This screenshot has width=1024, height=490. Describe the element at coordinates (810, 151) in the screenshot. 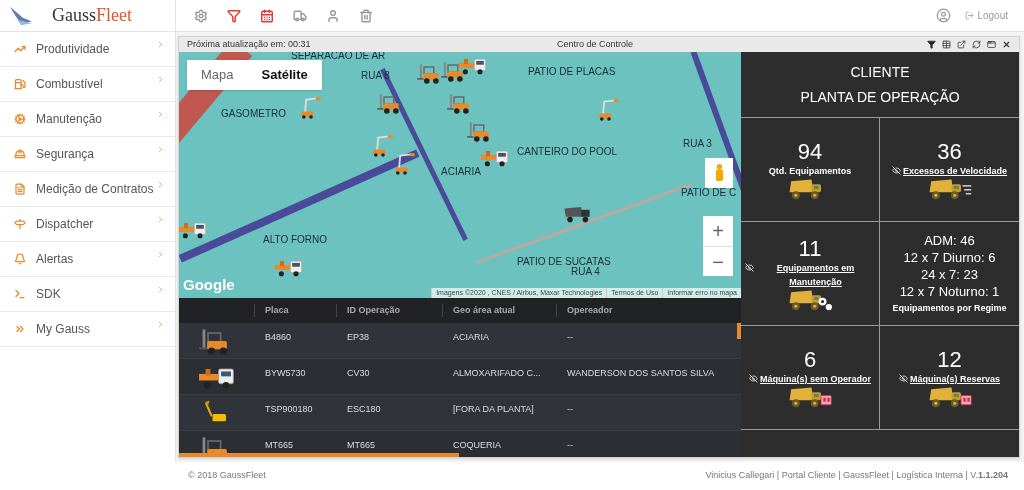

I see `stat-value: 94` at that location.